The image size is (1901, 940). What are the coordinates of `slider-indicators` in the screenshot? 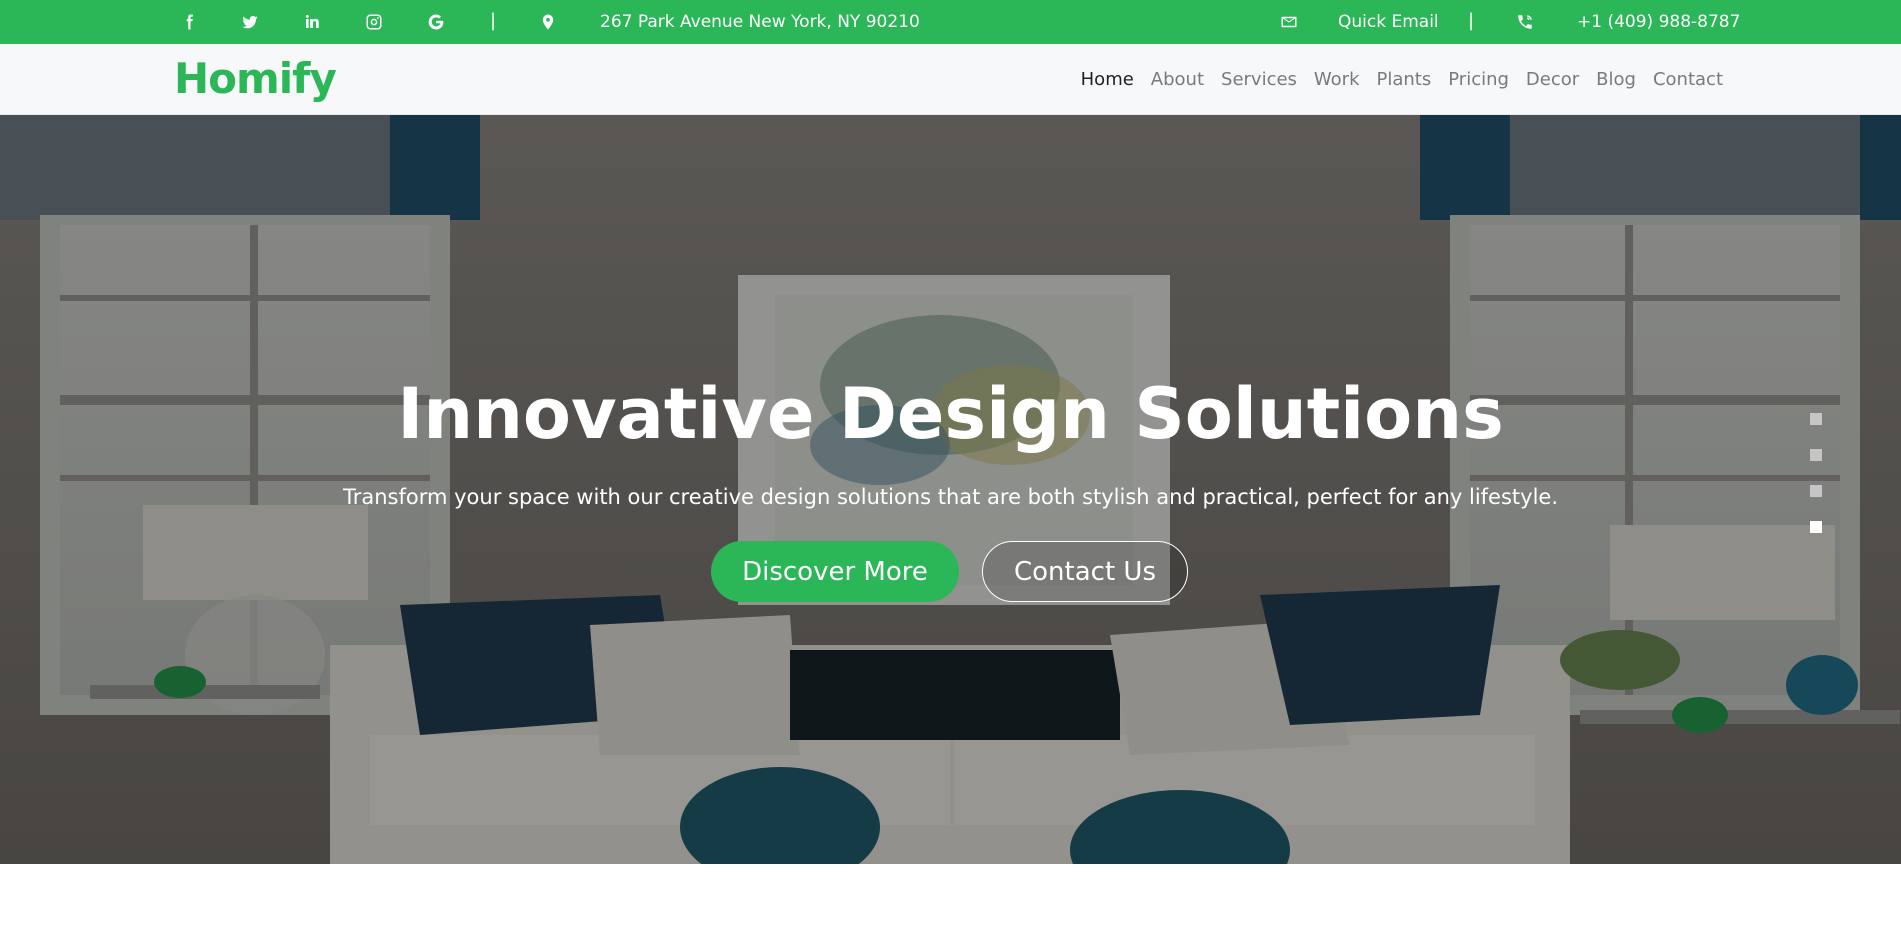 It's located at (1816, 485).